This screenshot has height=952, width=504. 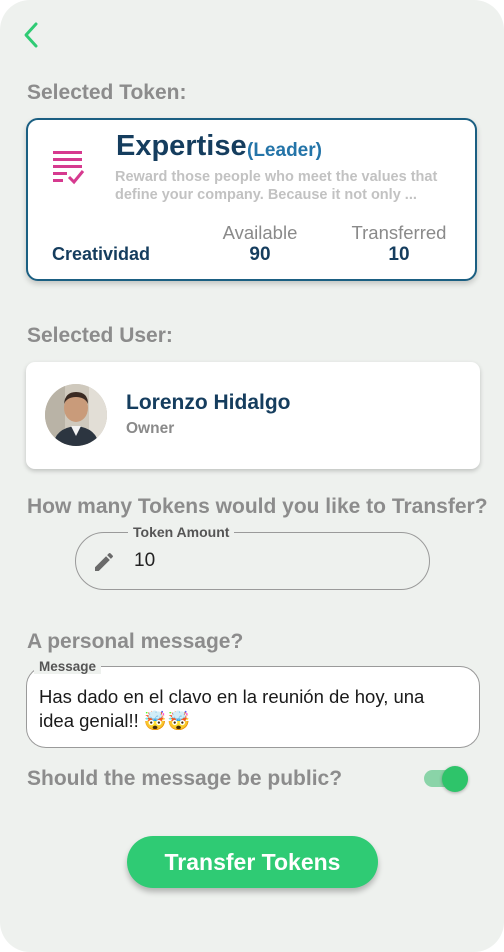 I want to click on back-button, so click(x=31, y=35).